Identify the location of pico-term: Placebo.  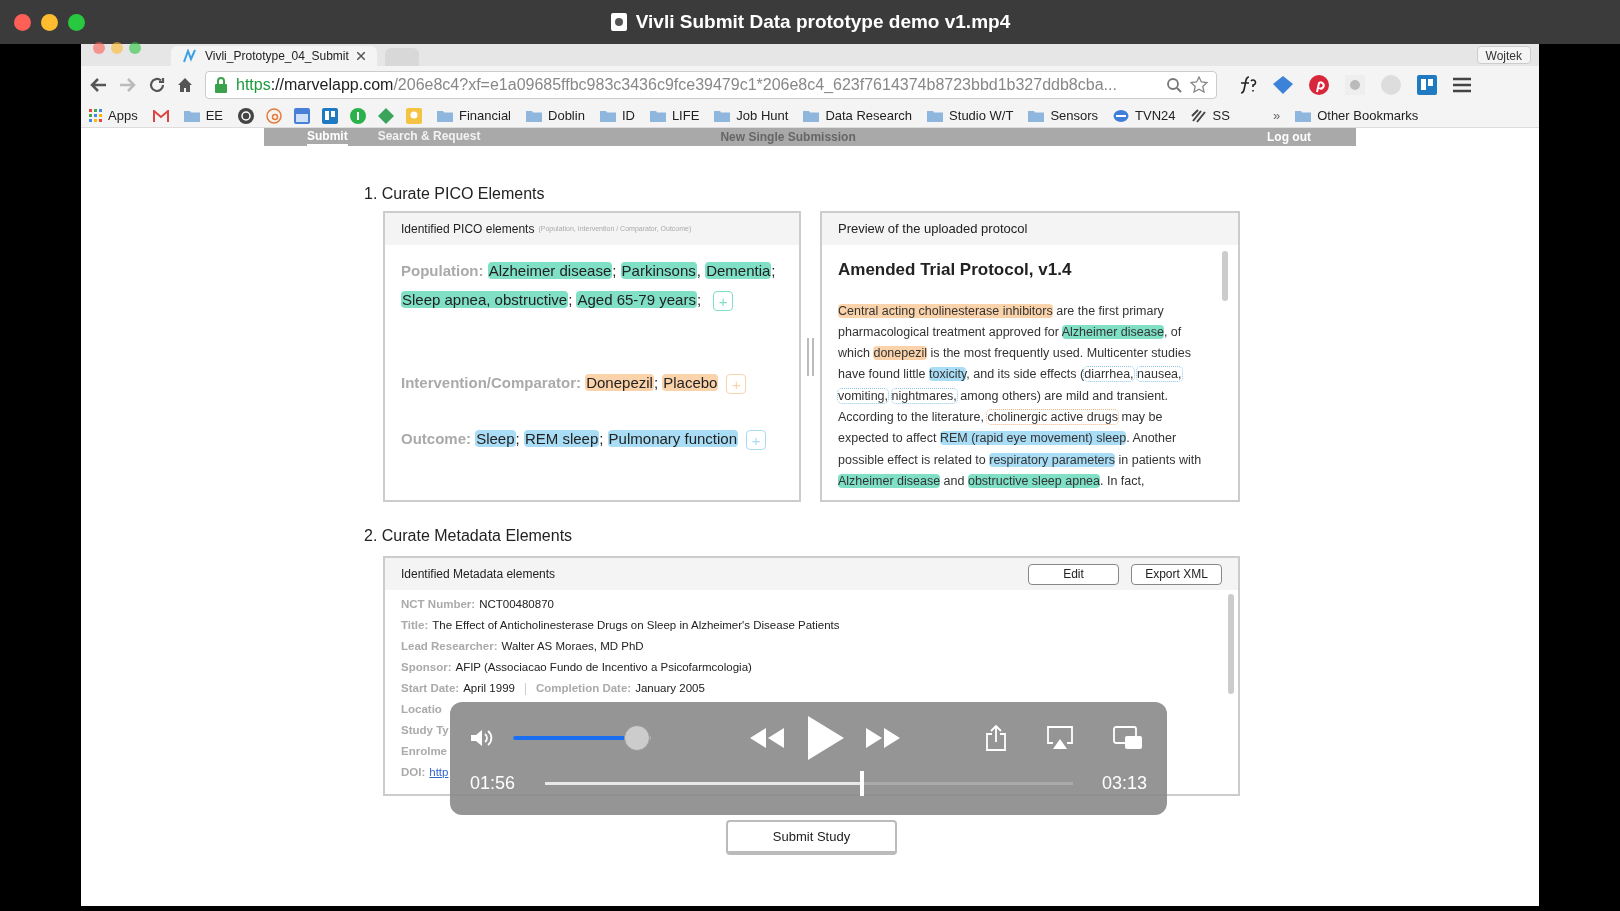
(690, 382).